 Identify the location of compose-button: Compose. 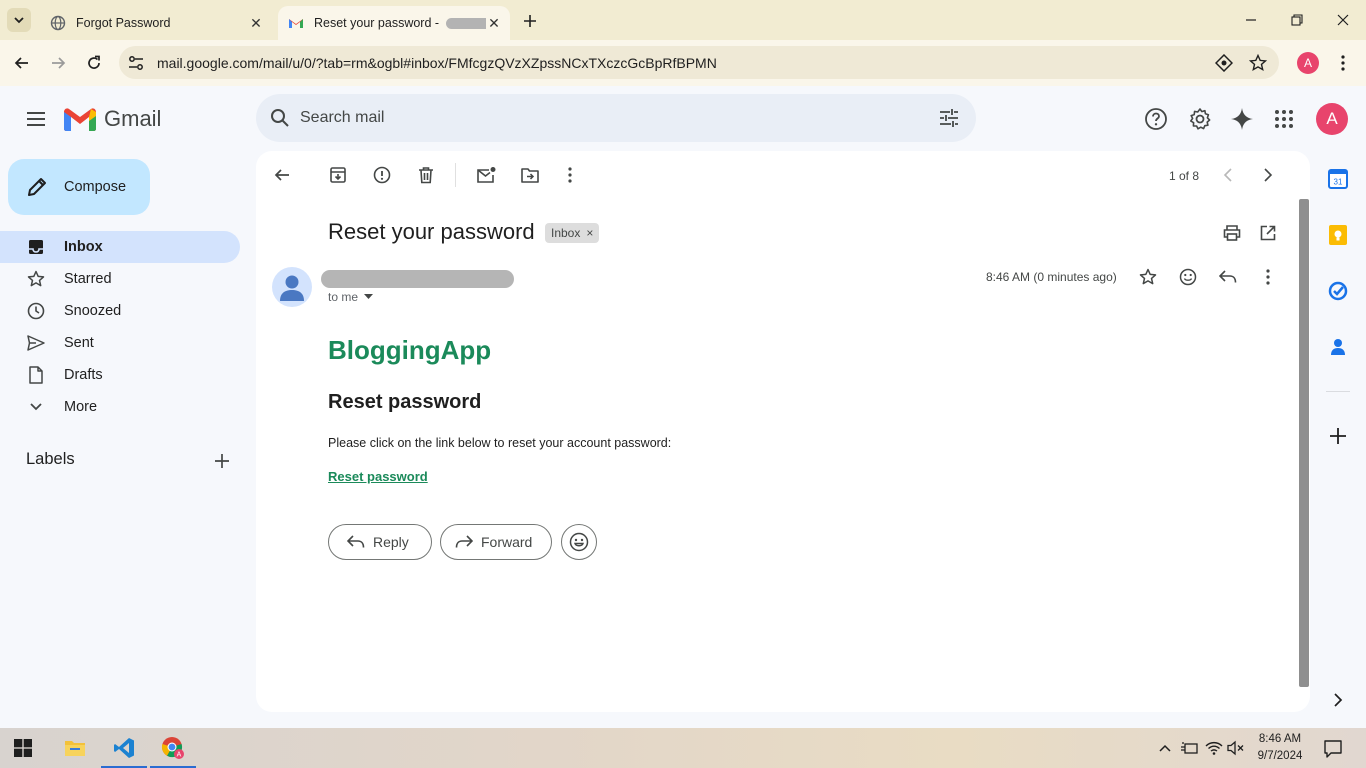
(79, 187).